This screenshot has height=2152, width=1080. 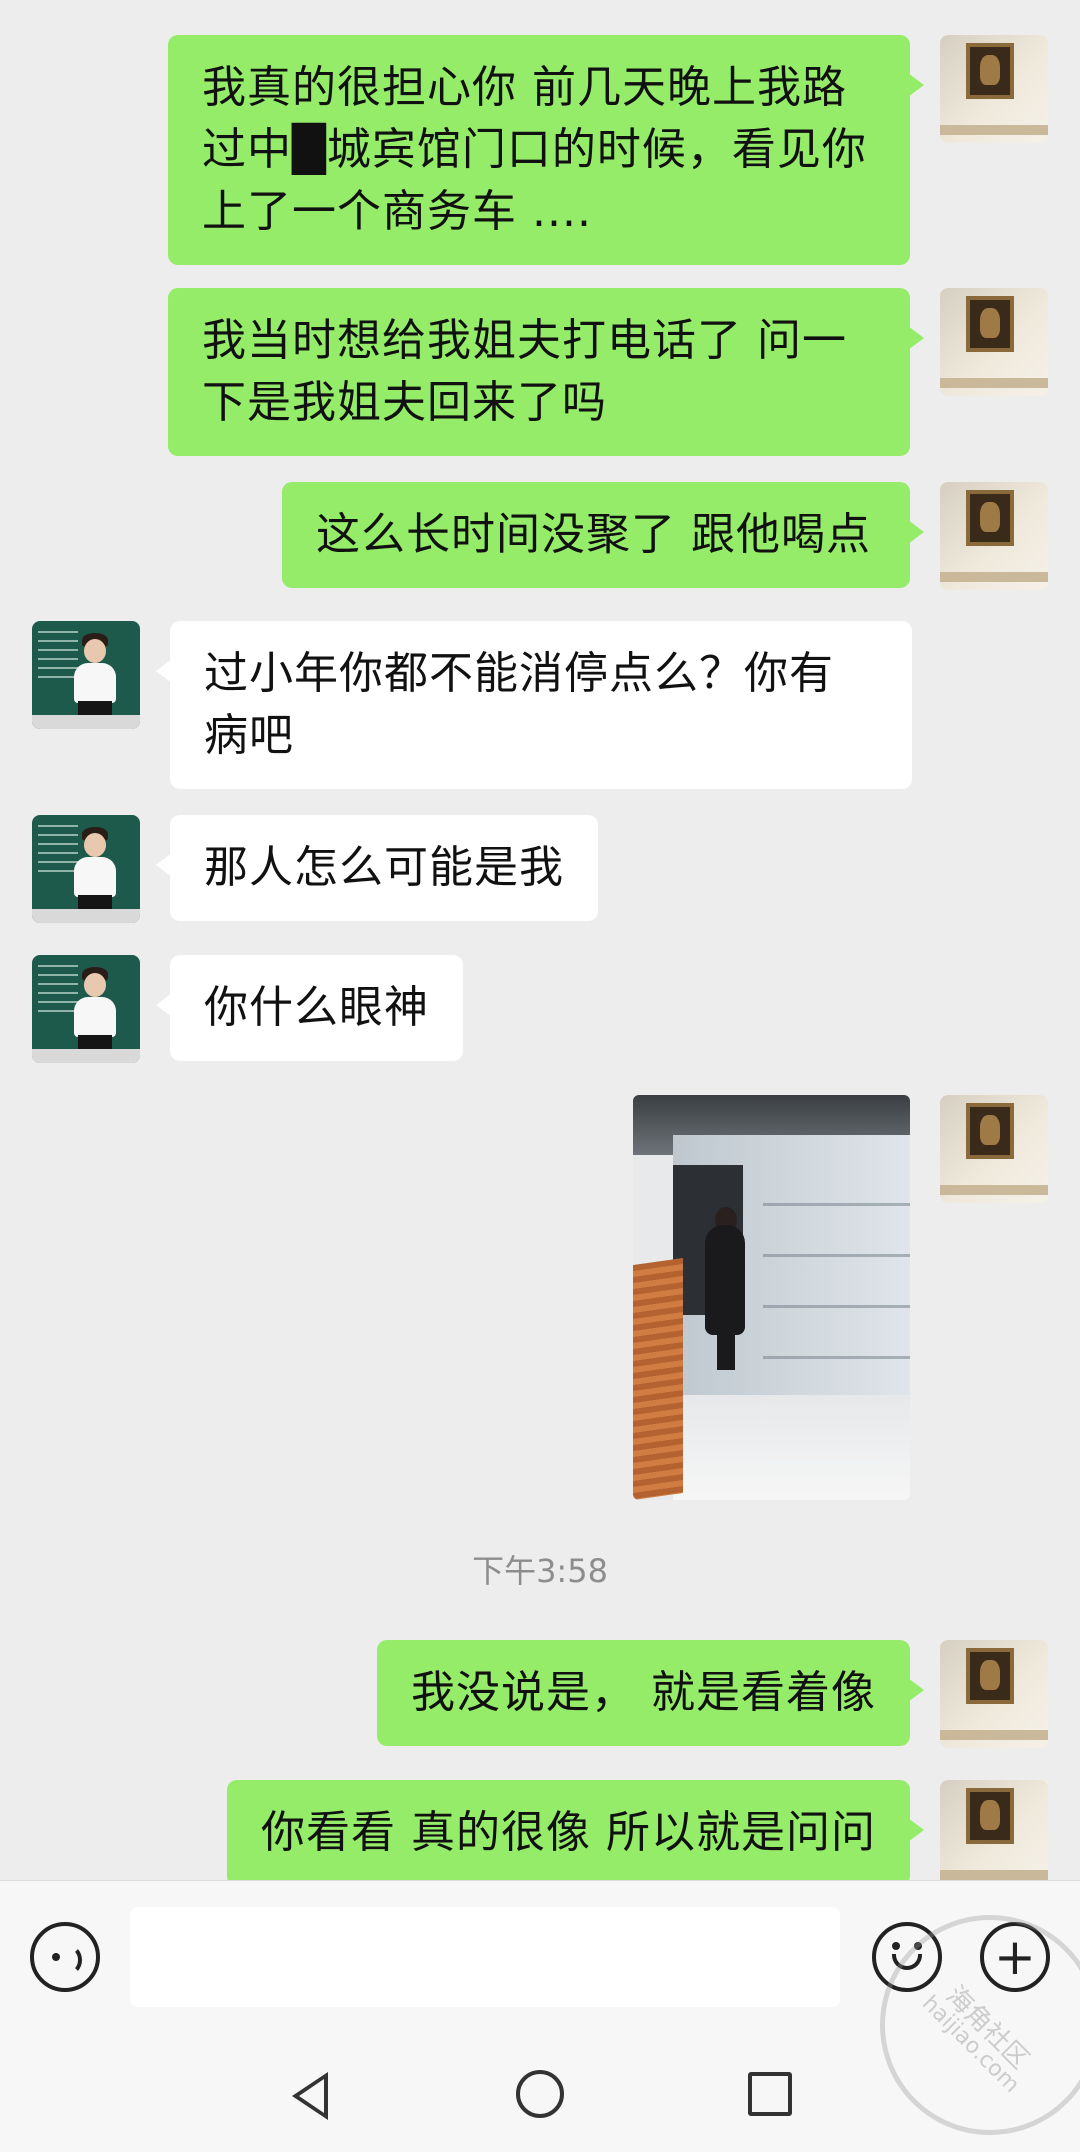 I want to click on emoji-icon, so click(x=907, y=1957).